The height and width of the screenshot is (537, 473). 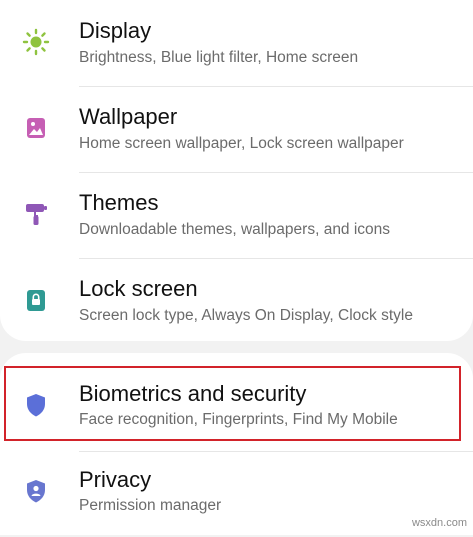 What do you see at coordinates (36, 214) in the screenshot?
I see `paintbrush-icon` at bounding box center [36, 214].